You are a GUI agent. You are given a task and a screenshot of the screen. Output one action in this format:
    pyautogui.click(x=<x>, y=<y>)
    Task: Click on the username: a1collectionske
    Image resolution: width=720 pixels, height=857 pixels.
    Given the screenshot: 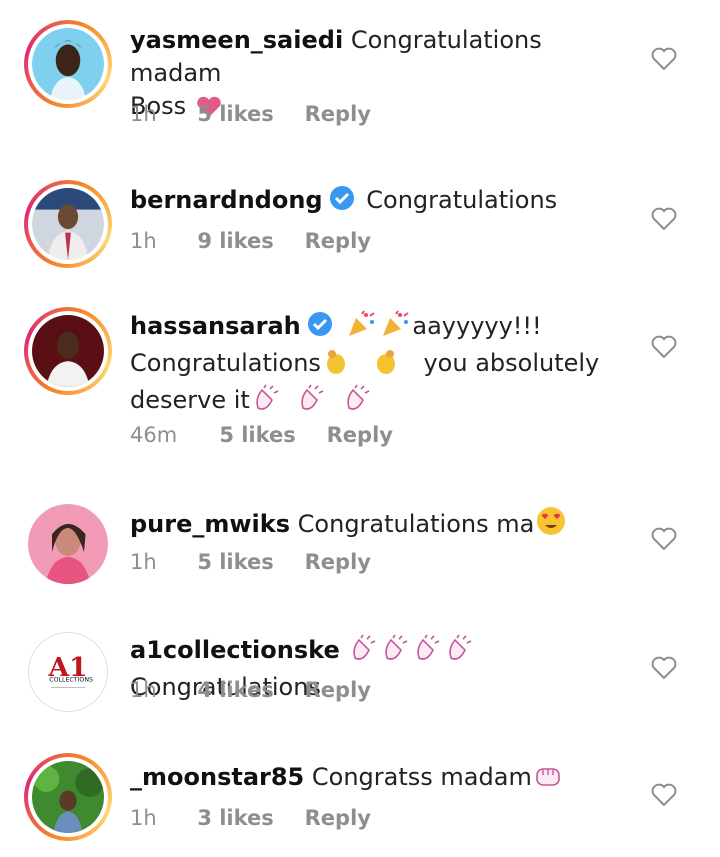 What is the action you would take?
    pyautogui.click(x=235, y=650)
    